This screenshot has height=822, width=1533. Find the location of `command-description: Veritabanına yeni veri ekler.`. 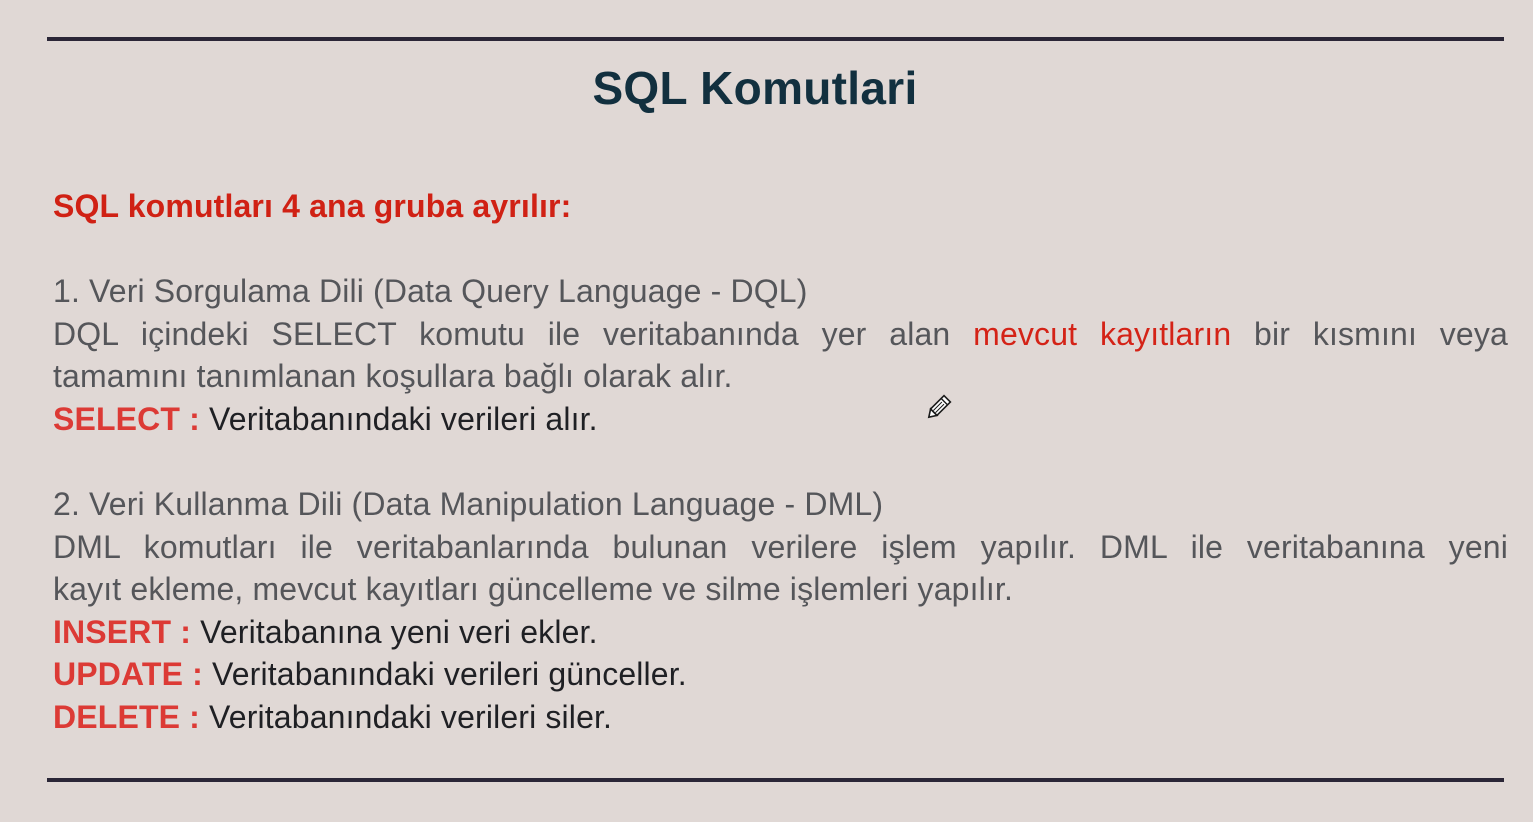

command-description: Veritabanına yeni veri ekler. is located at coordinates (394, 631).